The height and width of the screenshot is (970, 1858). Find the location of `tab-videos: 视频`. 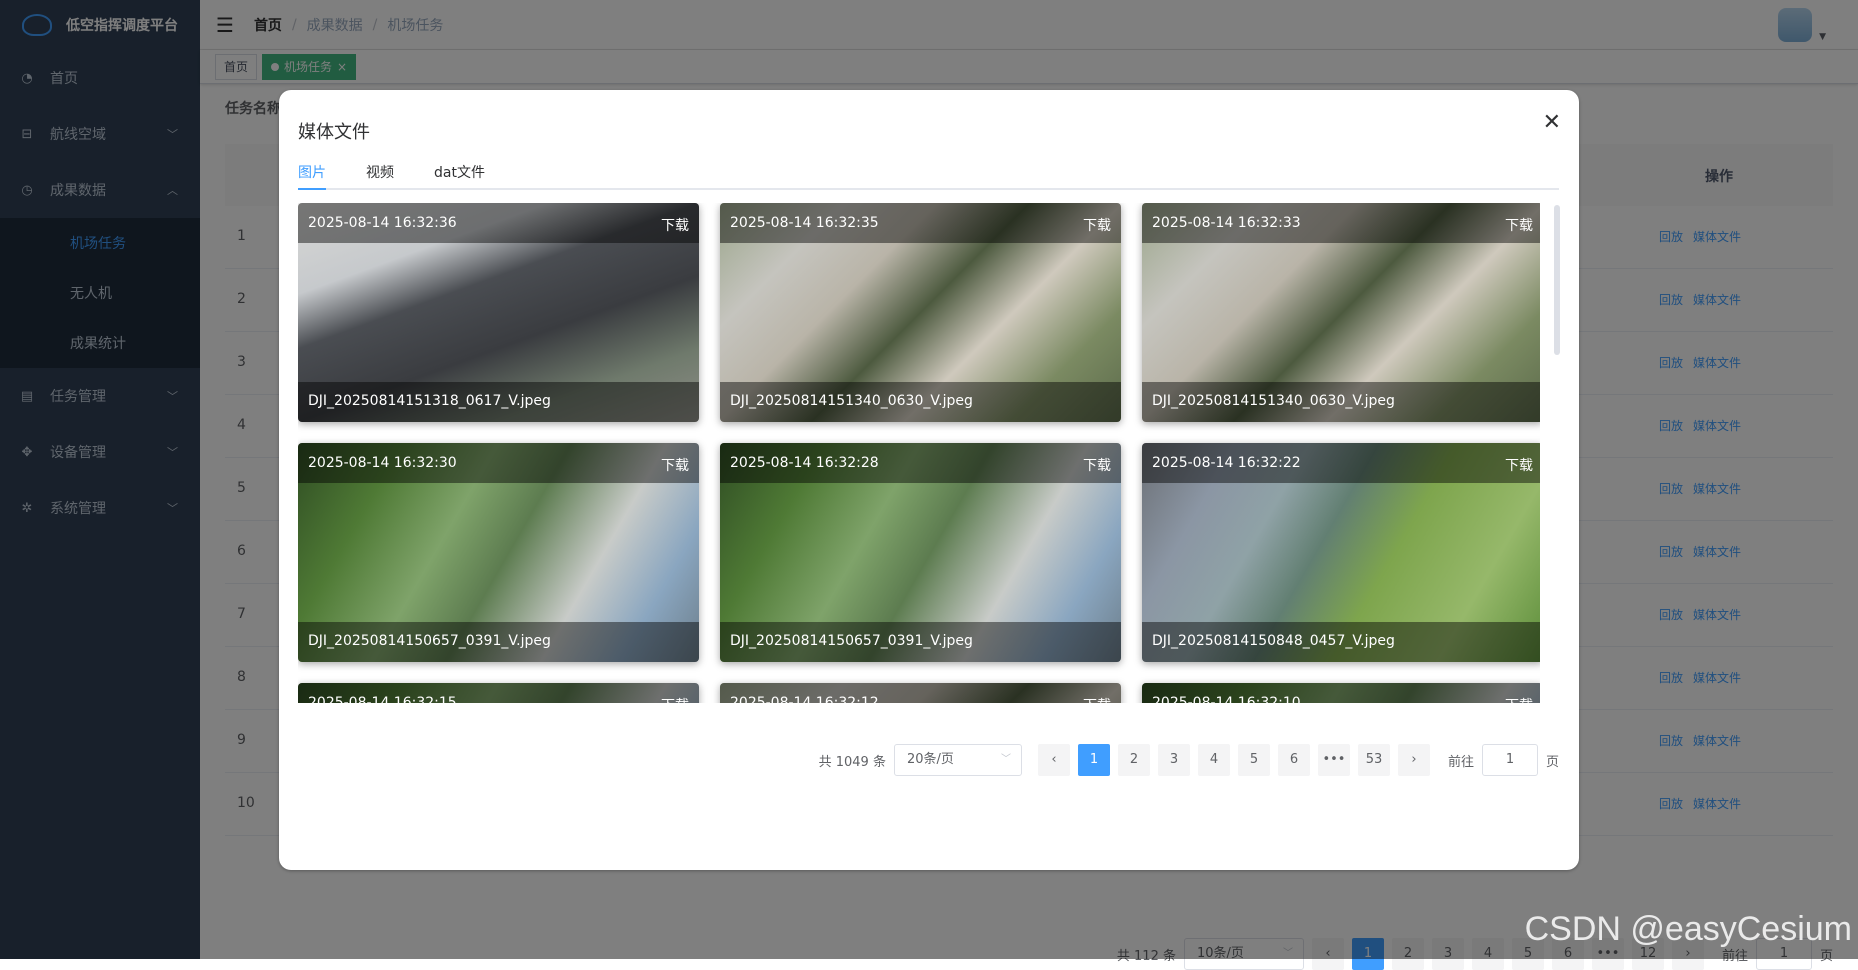

tab-videos: 视频 is located at coordinates (380, 172).